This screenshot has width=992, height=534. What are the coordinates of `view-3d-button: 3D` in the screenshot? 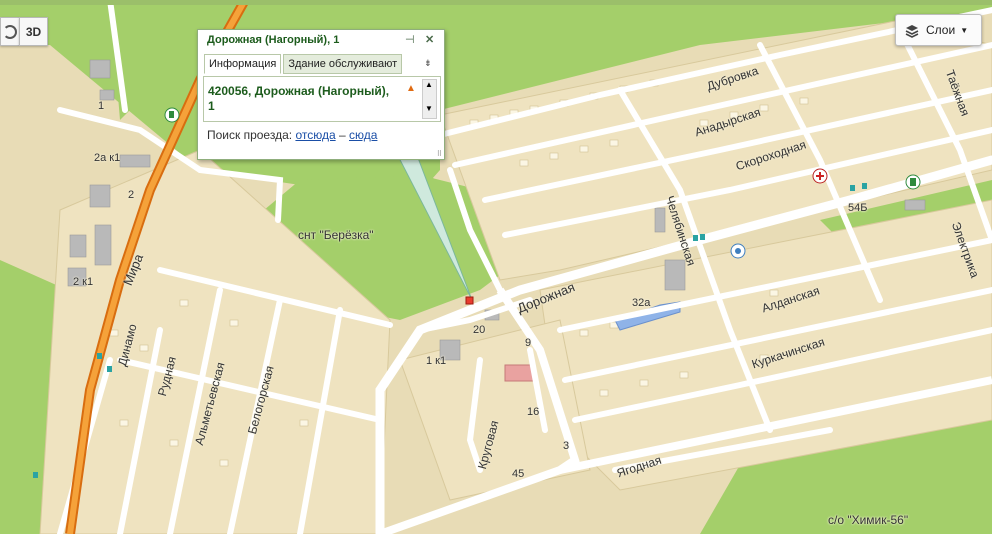 It's located at (33, 31).